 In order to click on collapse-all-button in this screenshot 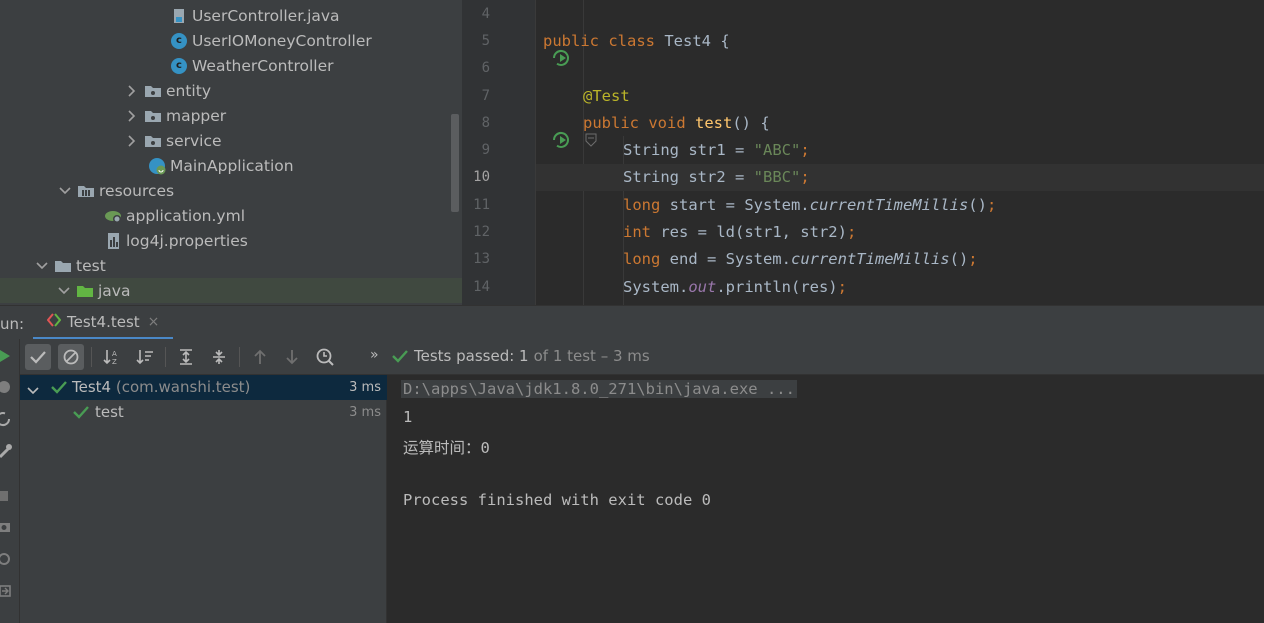, I will do `click(219, 357)`.